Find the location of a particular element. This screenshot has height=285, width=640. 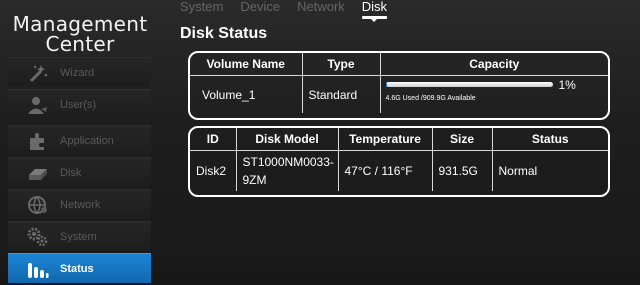

disk-status: Normal is located at coordinates (518, 171).